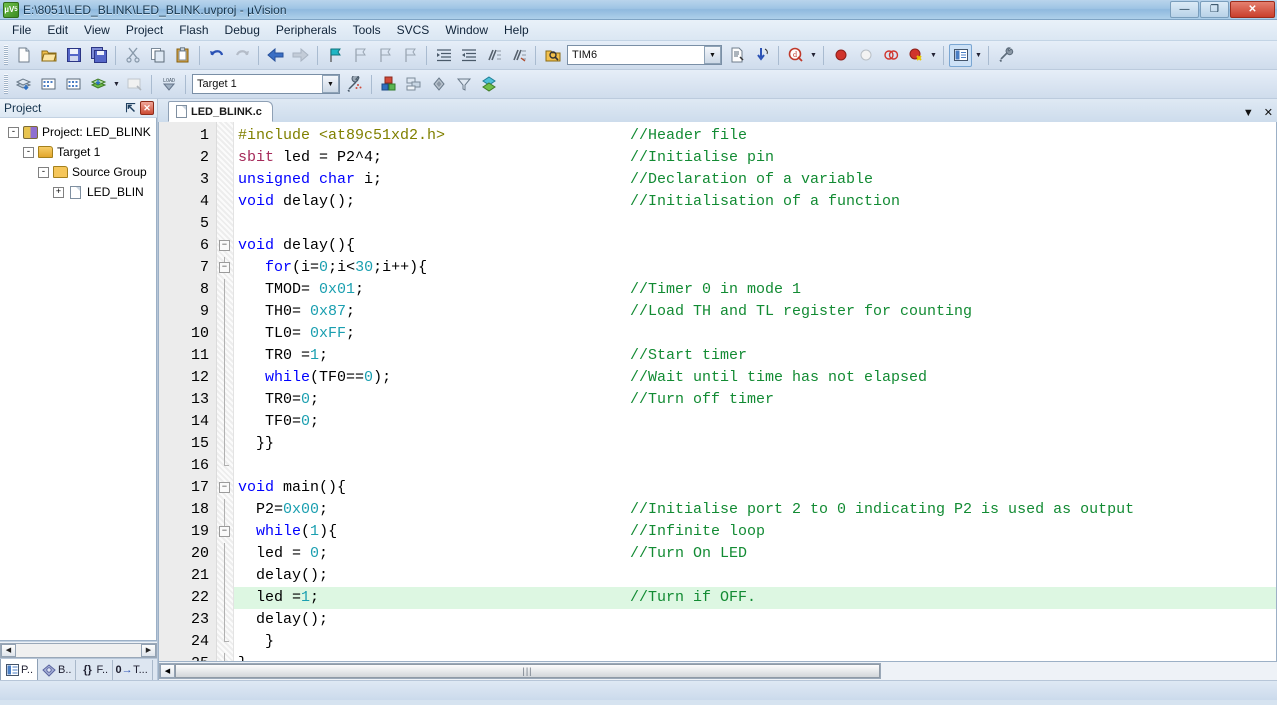 This screenshot has height=705, width=1277. Describe the element at coordinates (157, 55) in the screenshot. I see `copy-icon` at that location.